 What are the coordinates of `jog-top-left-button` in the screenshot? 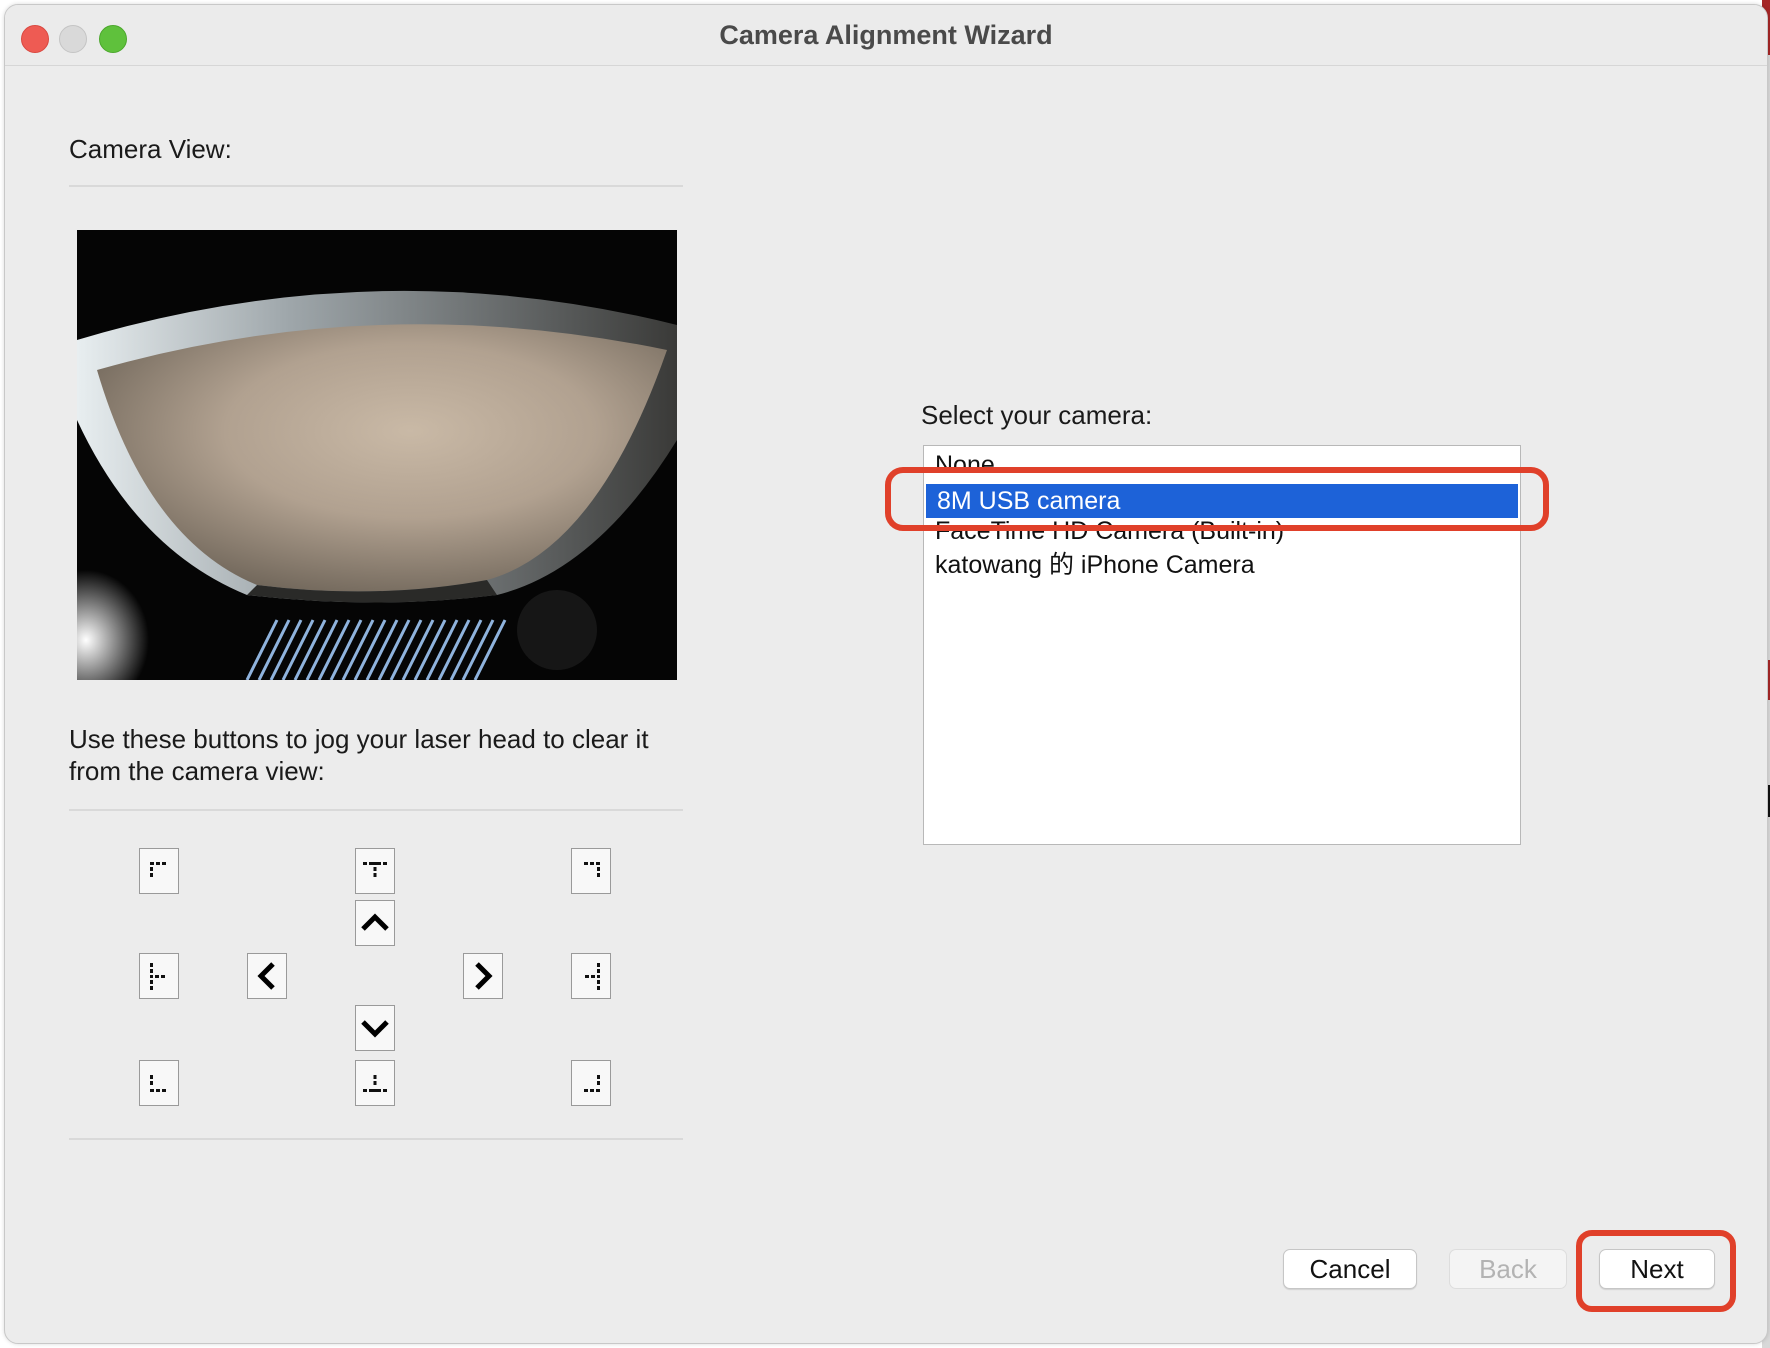 It's located at (159, 871).